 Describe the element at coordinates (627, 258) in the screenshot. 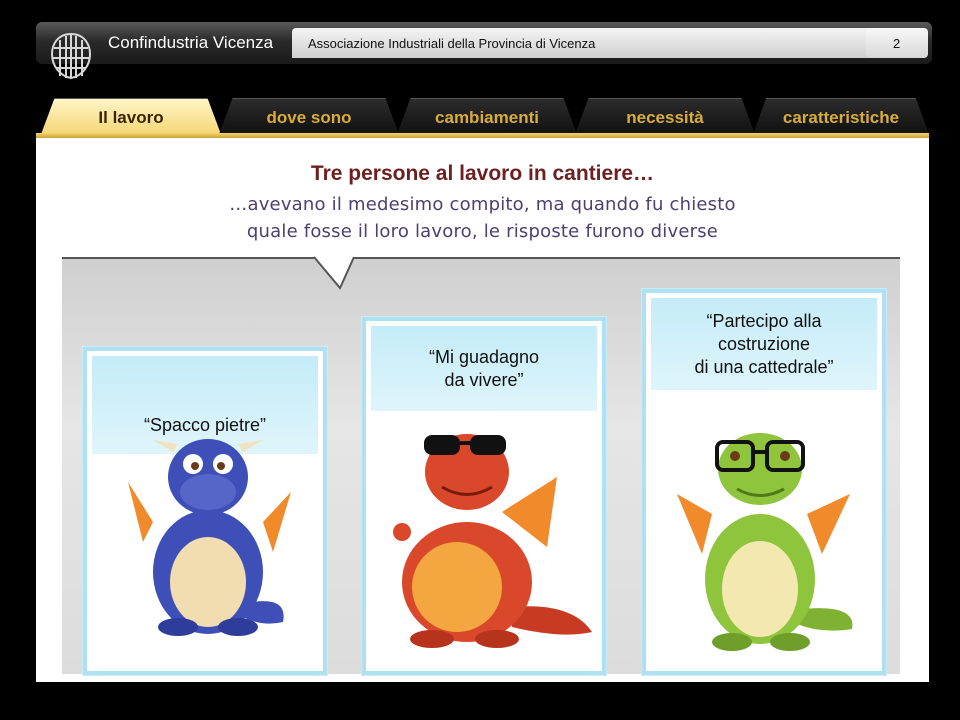

I see `panel-border-right` at that location.